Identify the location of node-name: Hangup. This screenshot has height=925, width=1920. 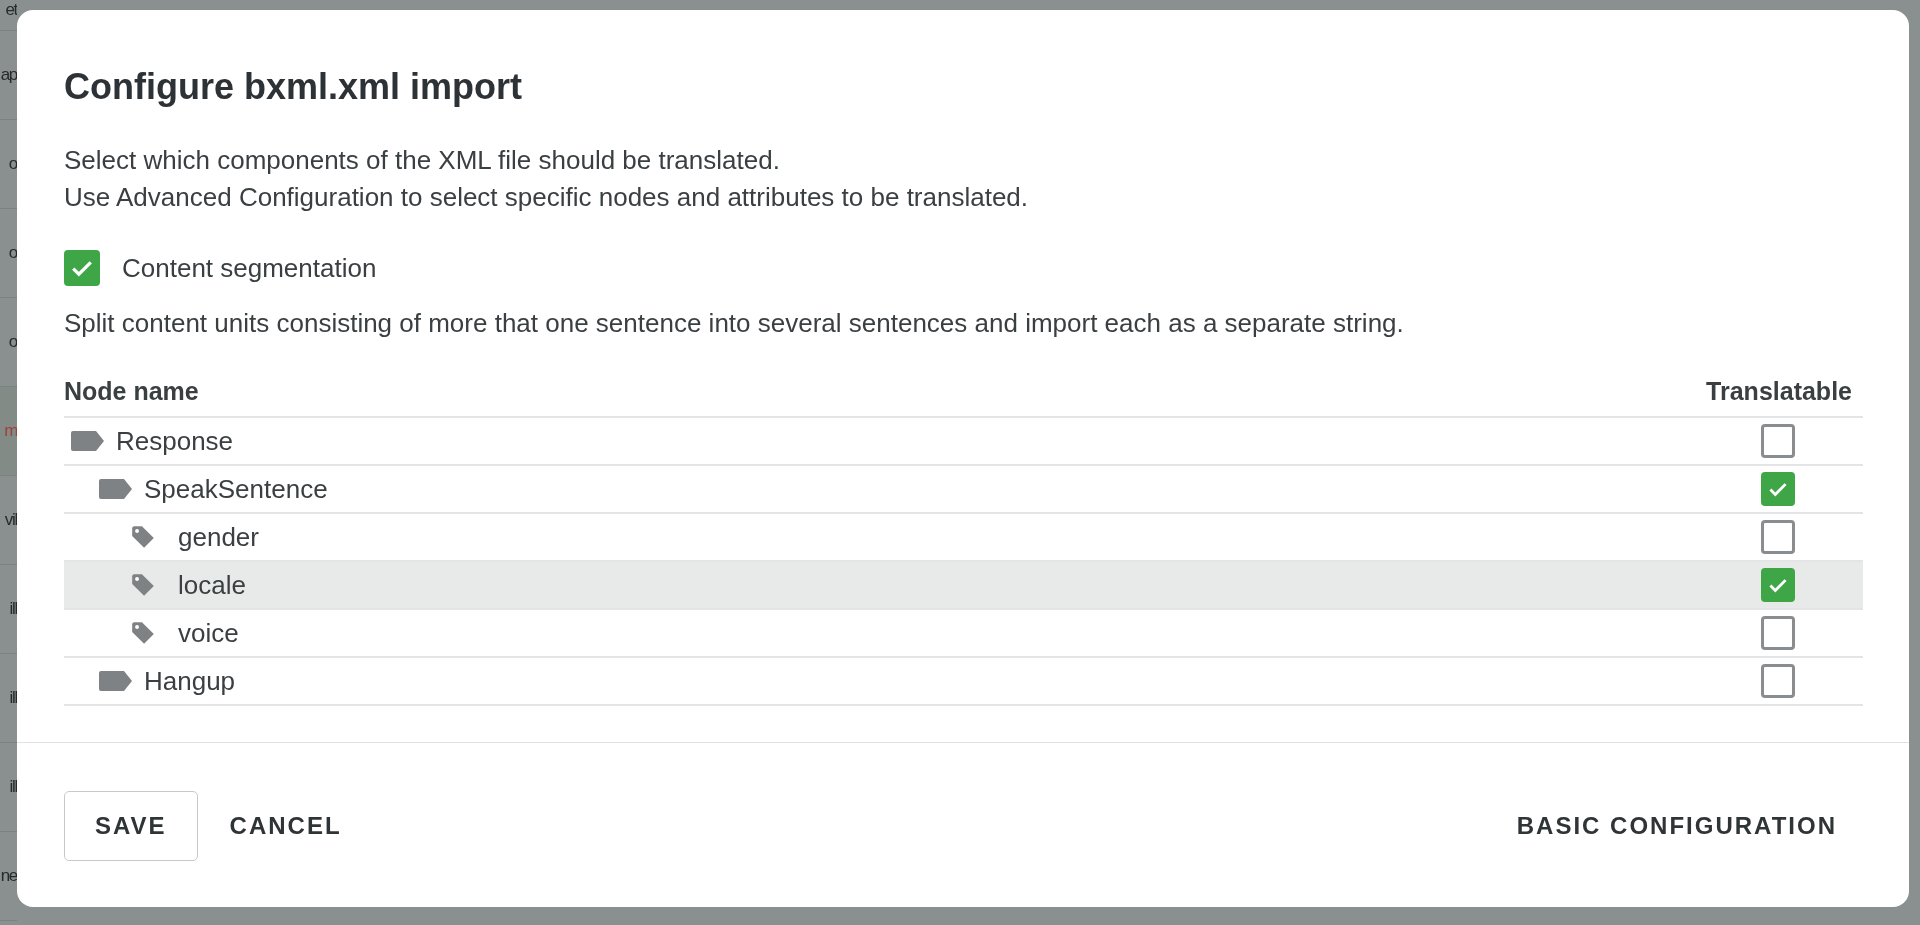
(190, 681).